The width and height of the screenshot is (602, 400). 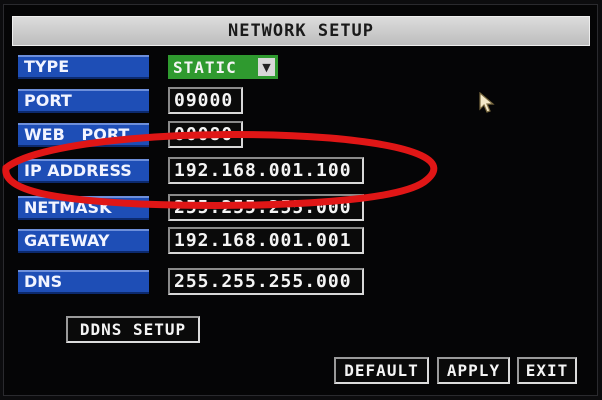 I want to click on exit-button: EXIT, so click(x=547, y=370).